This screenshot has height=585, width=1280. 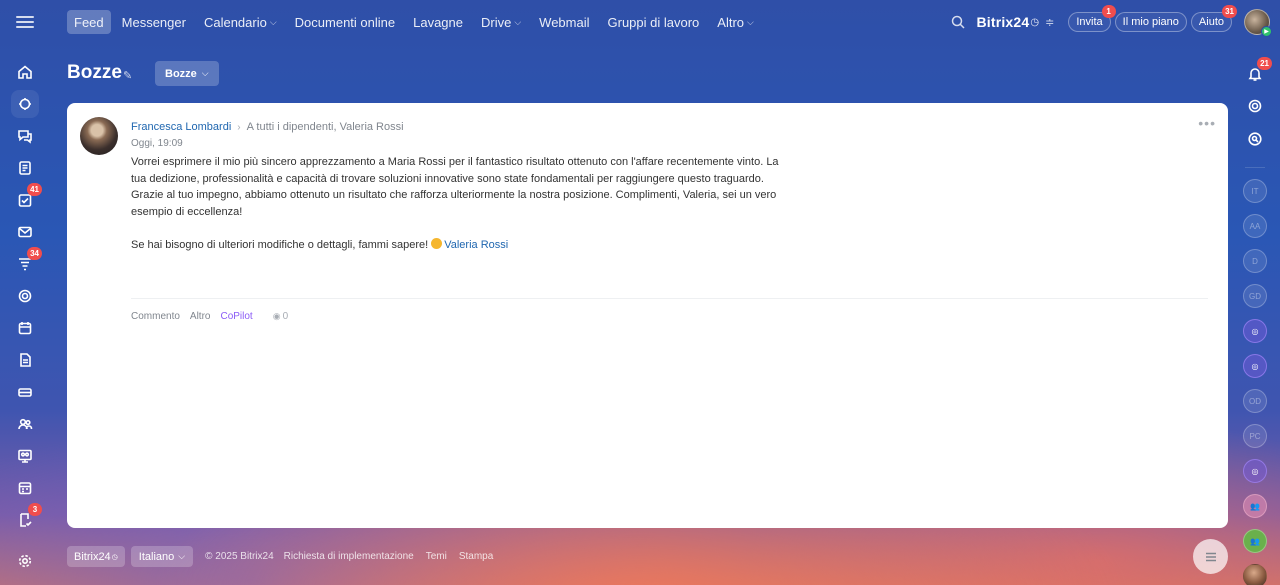 I want to click on eye-icon: ◉, so click(x=276, y=316).